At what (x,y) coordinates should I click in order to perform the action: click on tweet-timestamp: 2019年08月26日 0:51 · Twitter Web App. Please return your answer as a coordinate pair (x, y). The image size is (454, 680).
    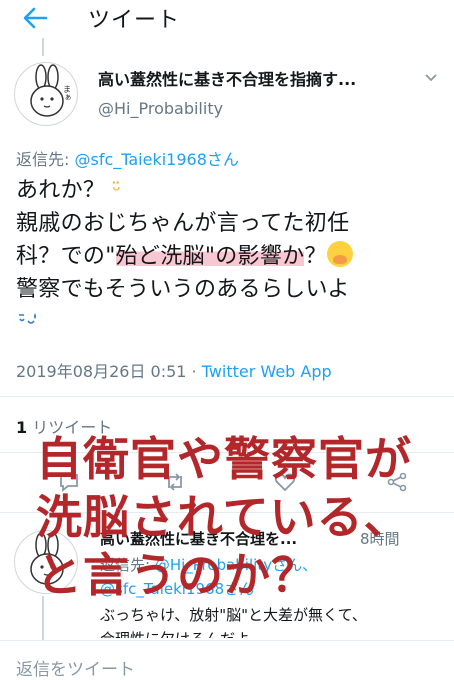
    Looking at the image, I should click on (174, 370).